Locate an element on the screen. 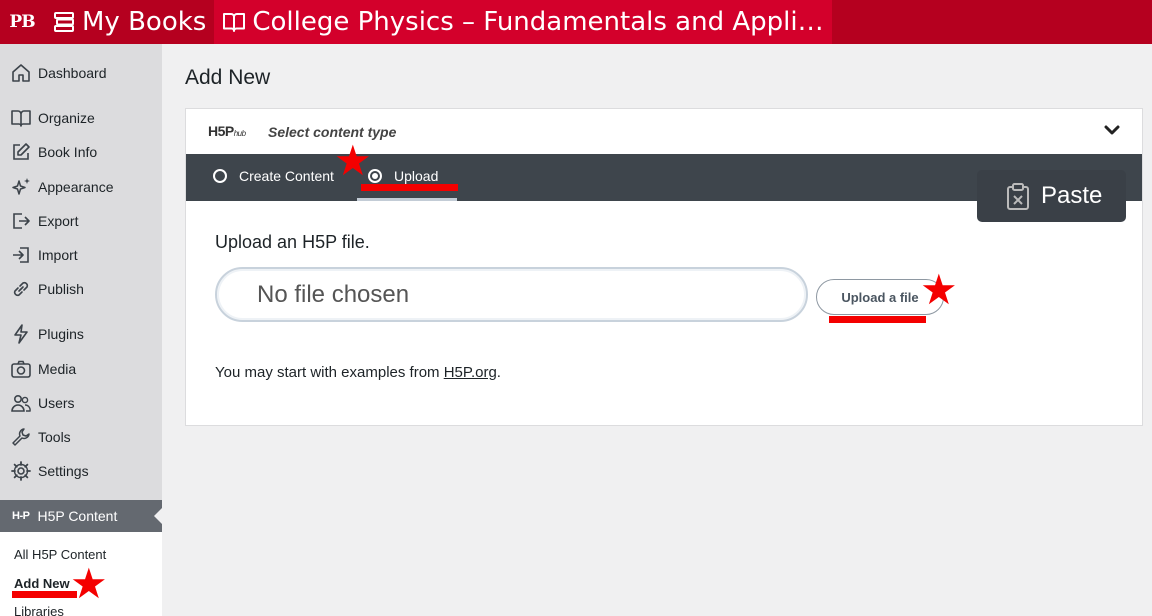 This screenshot has width=1152, height=616. bolt-icon is located at coordinates (21, 334).